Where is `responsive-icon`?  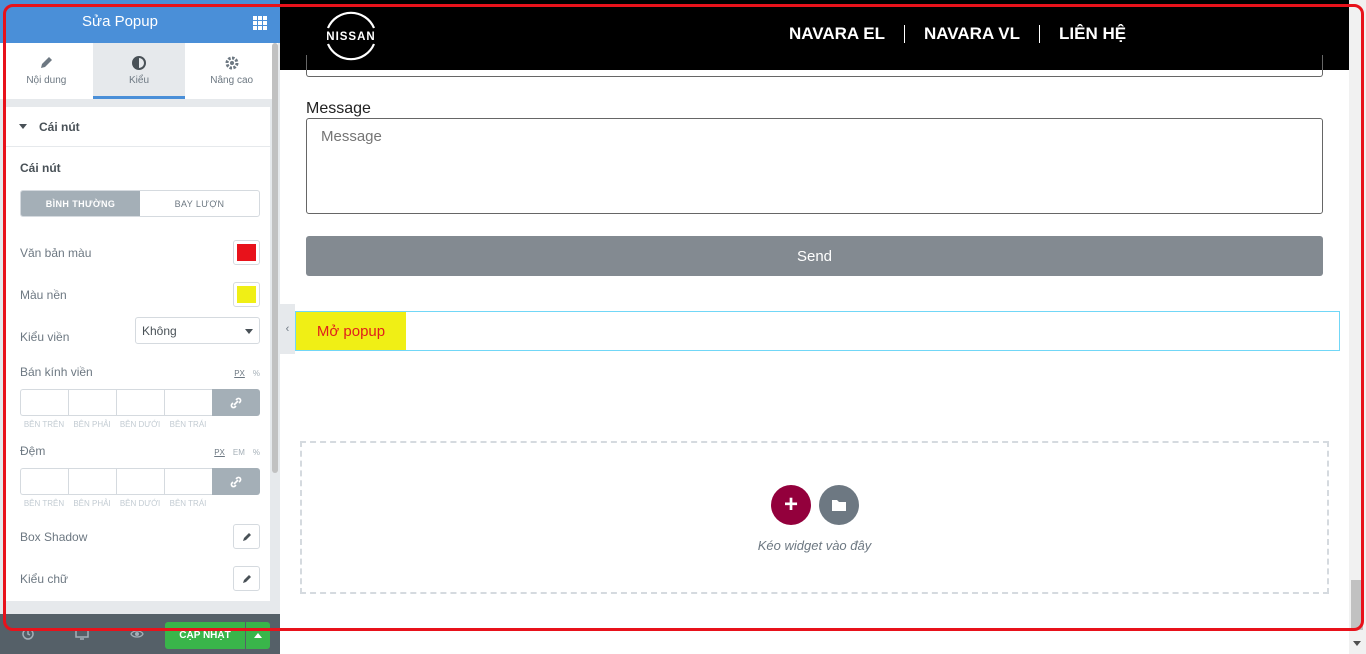 responsive-icon is located at coordinates (82, 634).